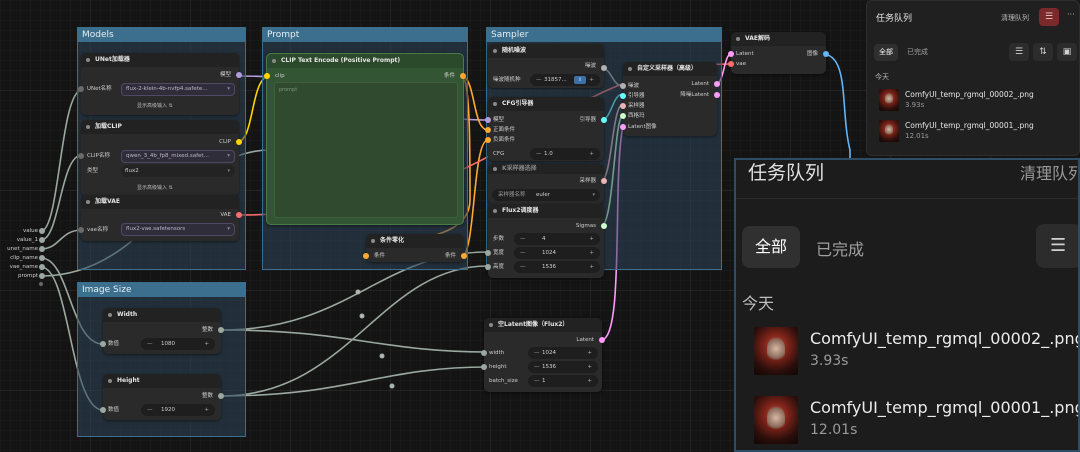 The image size is (1080, 452). What do you see at coordinates (1049, 17) in the screenshot?
I see `clear-queue-button: ☰` at bounding box center [1049, 17].